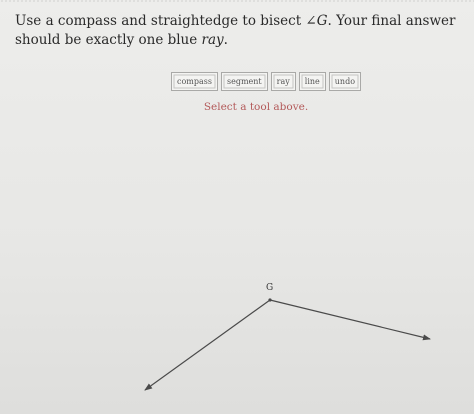  Describe the element at coordinates (345, 81) in the screenshot. I see `undo-button: undo` at that location.